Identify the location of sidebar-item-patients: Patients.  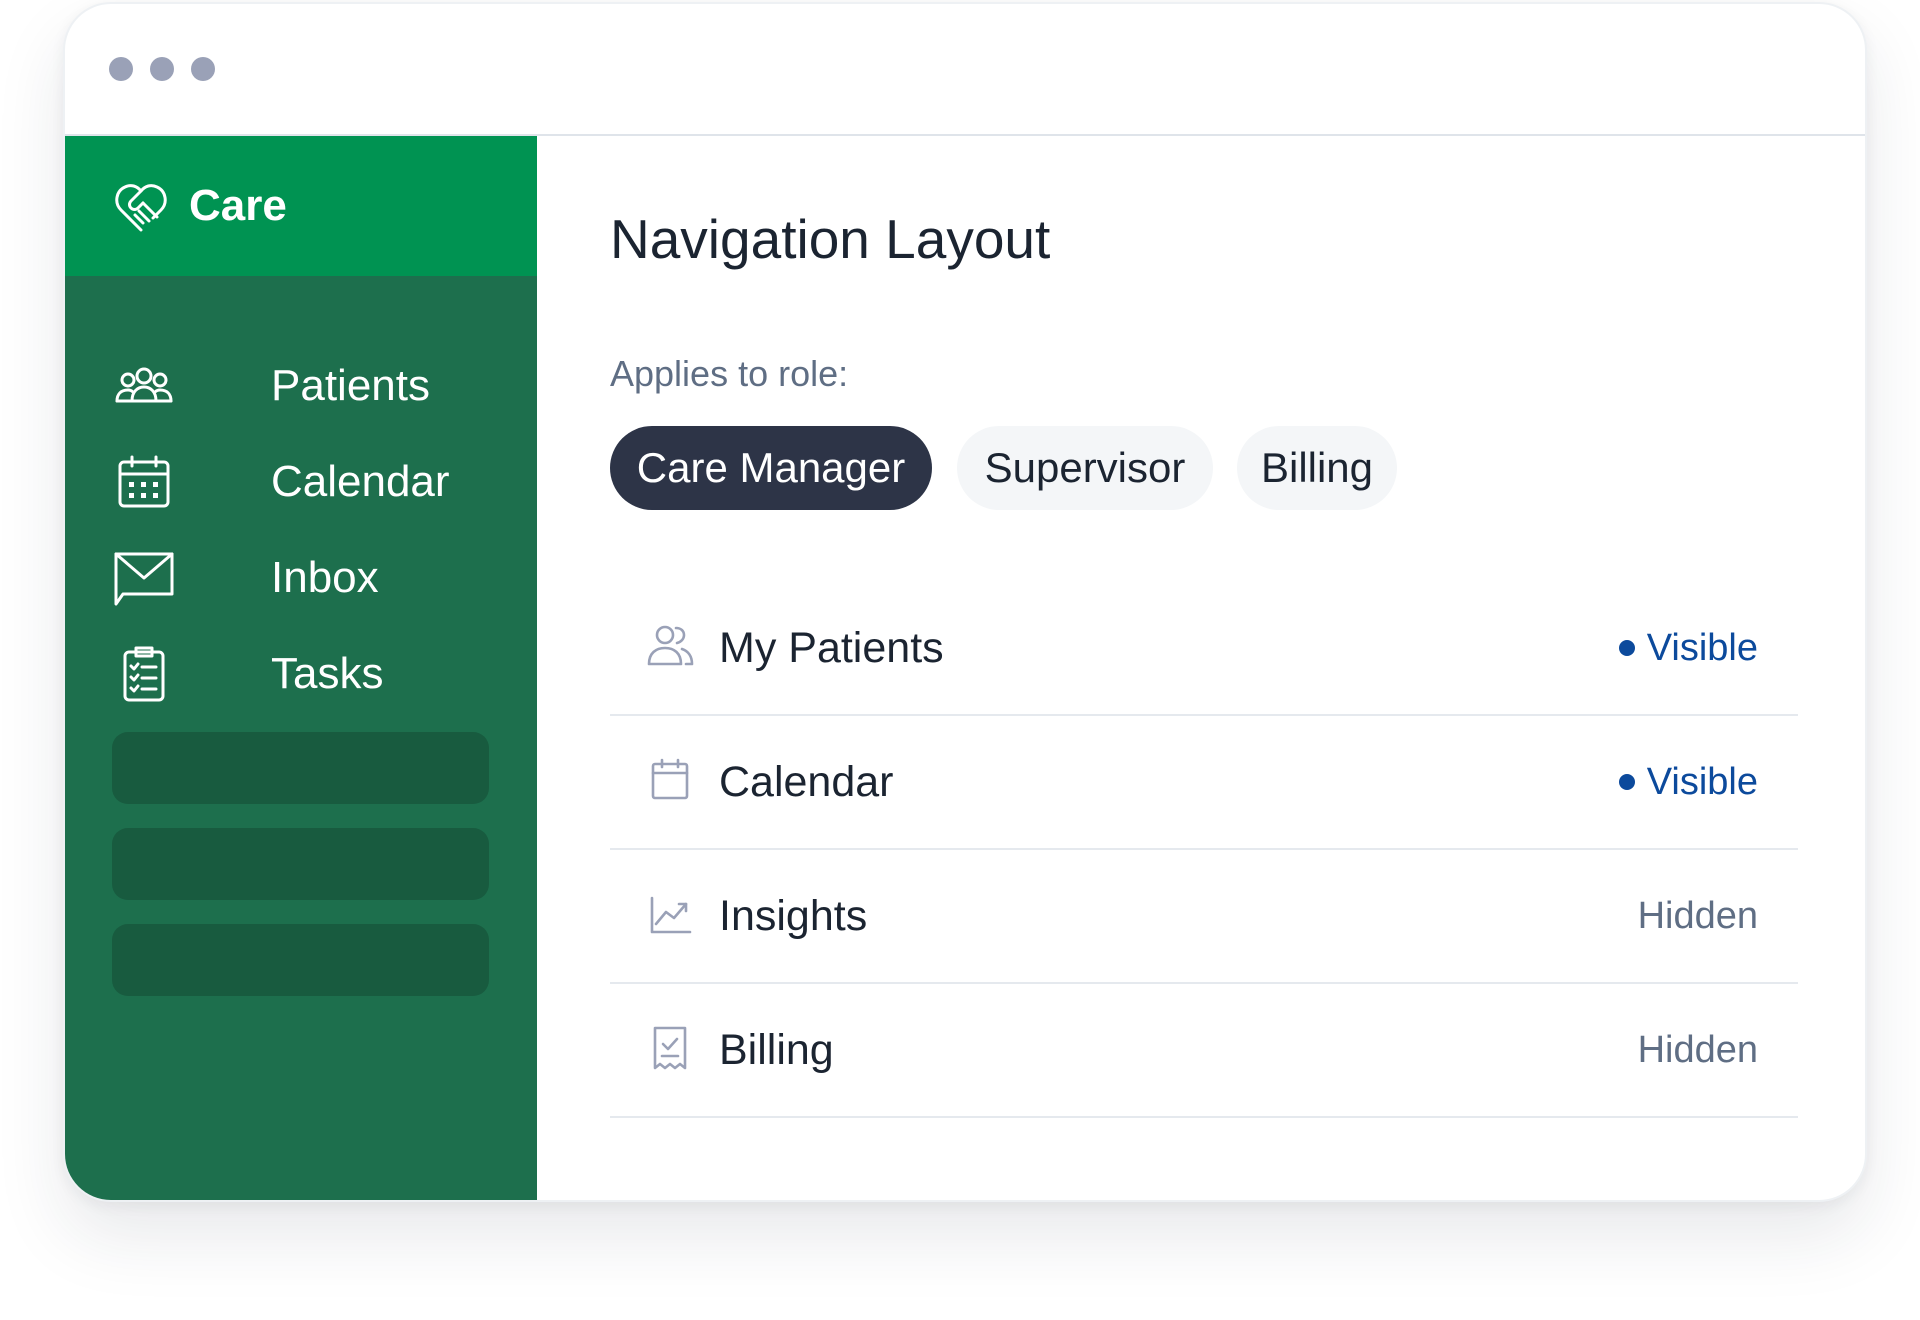
(303, 386).